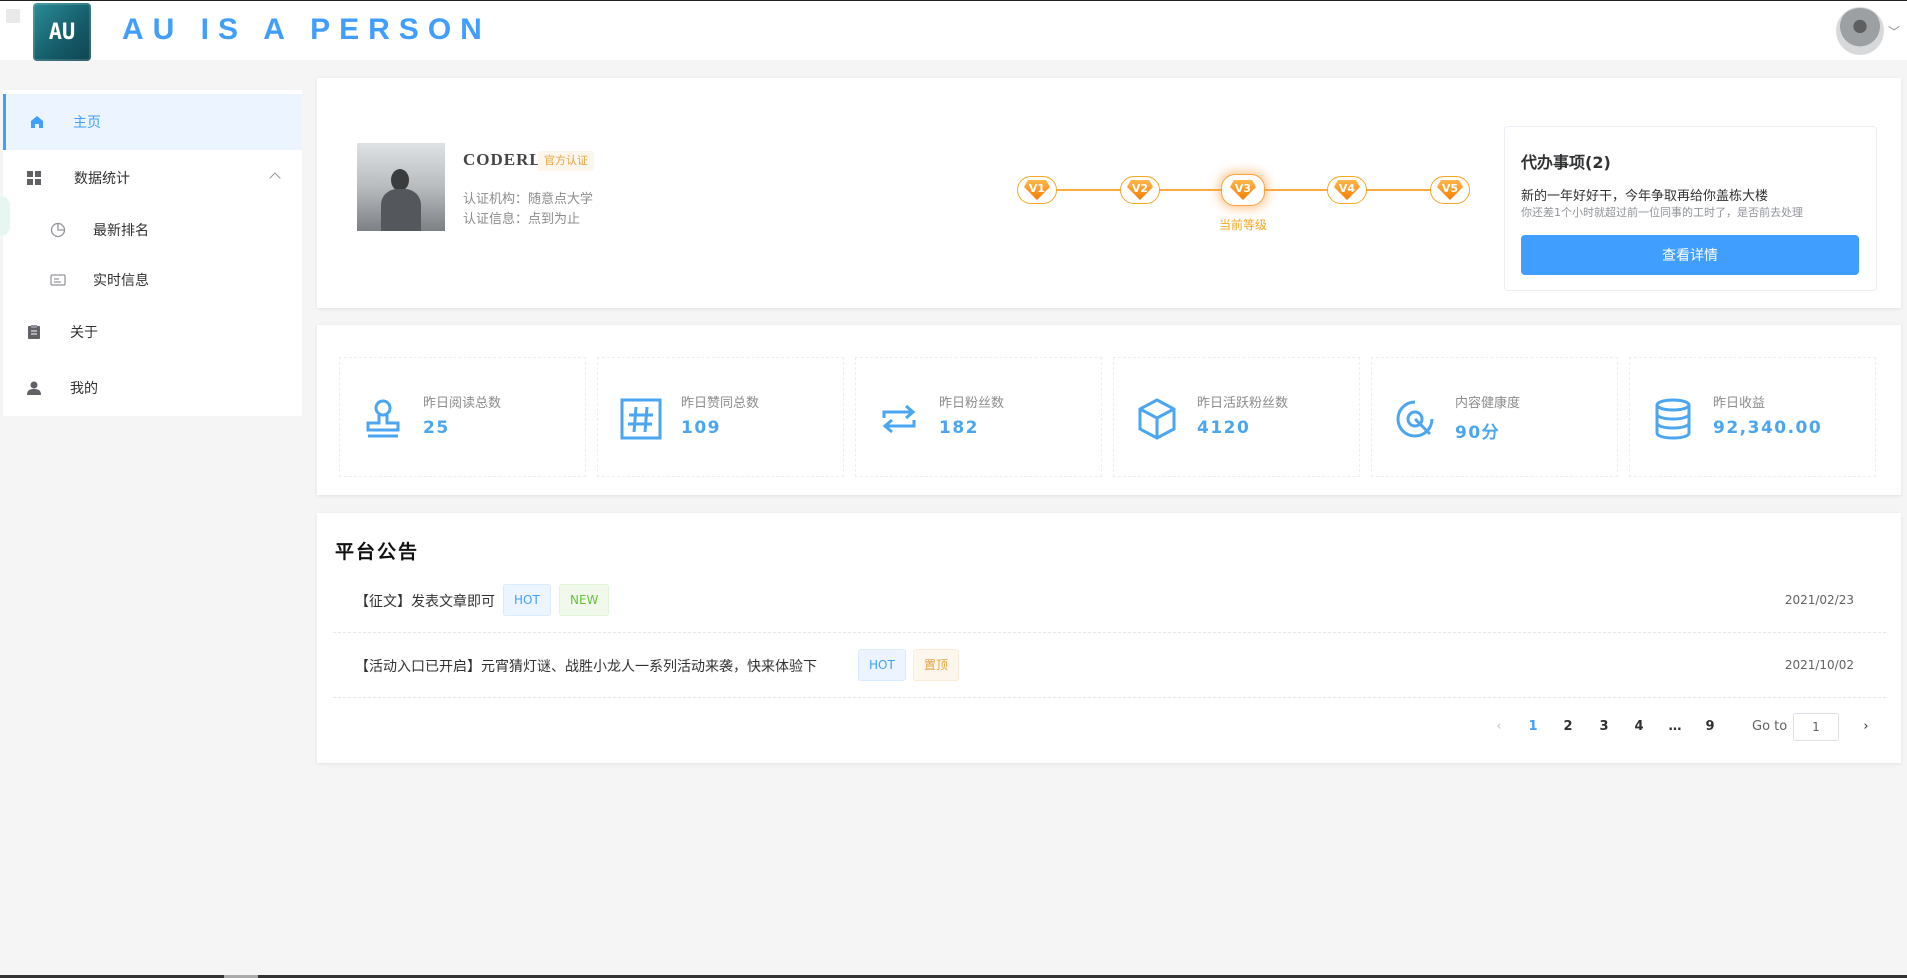  What do you see at coordinates (953, 30) in the screenshot?
I see `top-header: AU AU IS A PERSON ﹀` at bounding box center [953, 30].